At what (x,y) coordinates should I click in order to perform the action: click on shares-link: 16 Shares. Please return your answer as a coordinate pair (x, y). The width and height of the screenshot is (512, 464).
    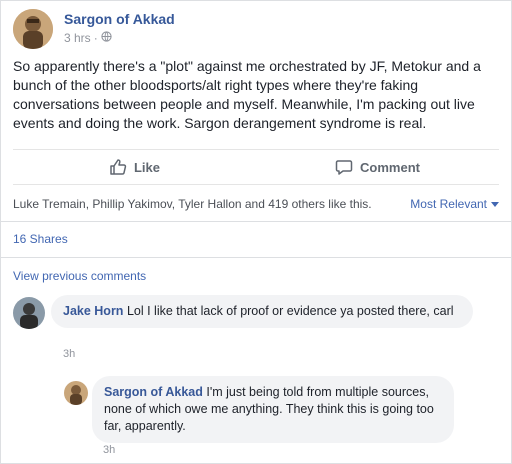
    Looking at the image, I should click on (40, 239).